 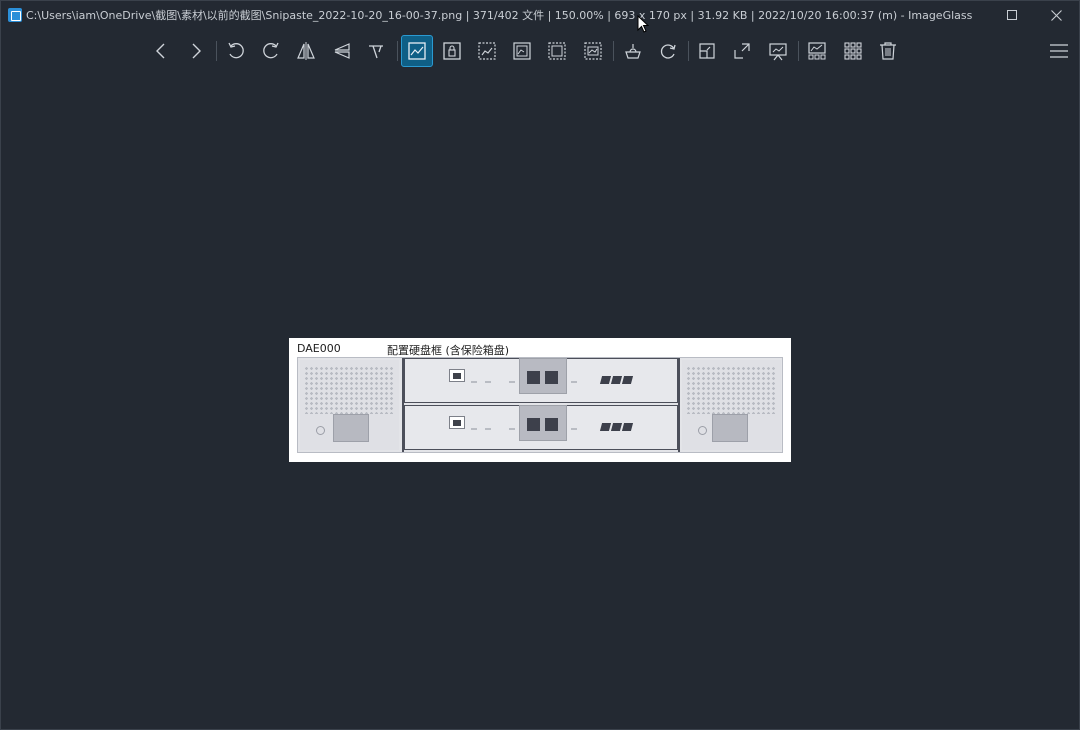 I want to click on crop-button, so click(x=376, y=51).